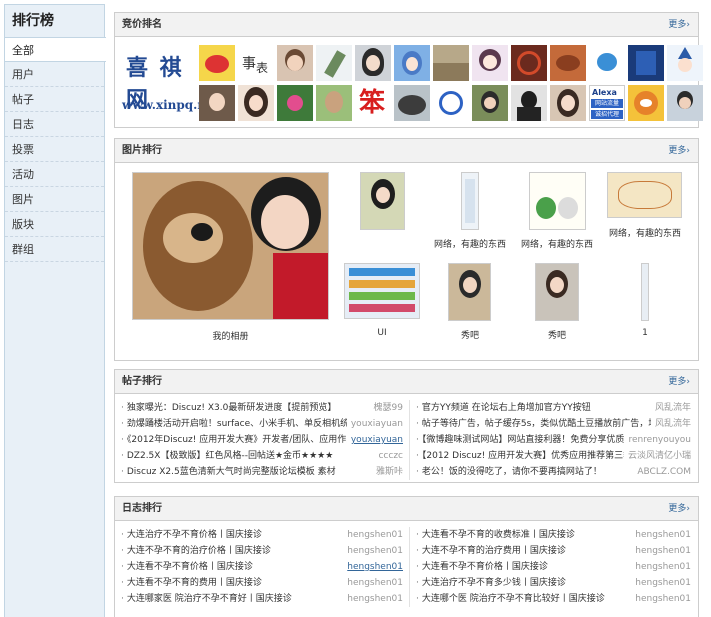 The width and height of the screenshot is (711, 617). What do you see at coordinates (55, 49) in the screenshot?
I see `sidebar-item-all: 全部` at bounding box center [55, 49].